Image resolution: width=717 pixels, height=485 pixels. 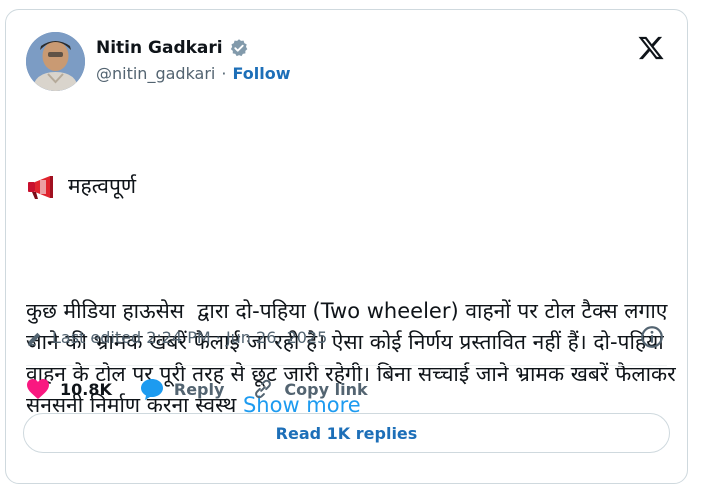 I want to click on reply-button: Reply, so click(x=182, y=389).